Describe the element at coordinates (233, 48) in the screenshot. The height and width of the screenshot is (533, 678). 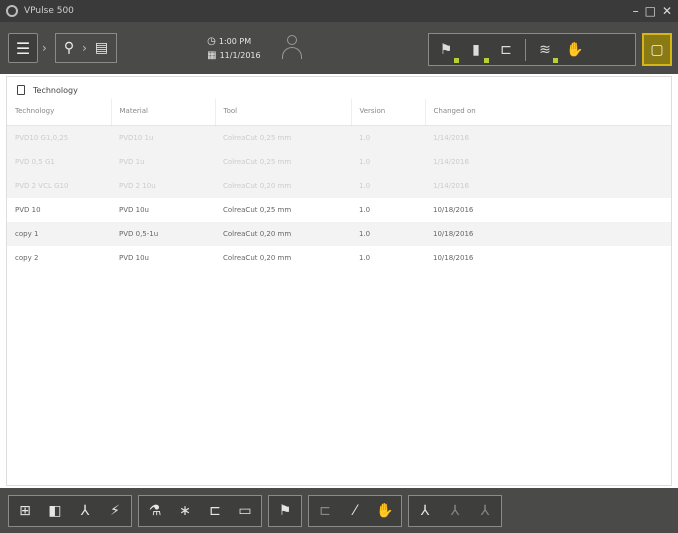
I see `clock-display: ◷ 1:00 PM ▦ 11/1/2016` at that location.